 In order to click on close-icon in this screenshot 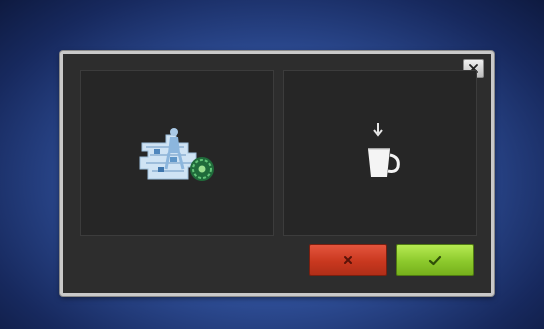, I will do `click(348, 260)`.